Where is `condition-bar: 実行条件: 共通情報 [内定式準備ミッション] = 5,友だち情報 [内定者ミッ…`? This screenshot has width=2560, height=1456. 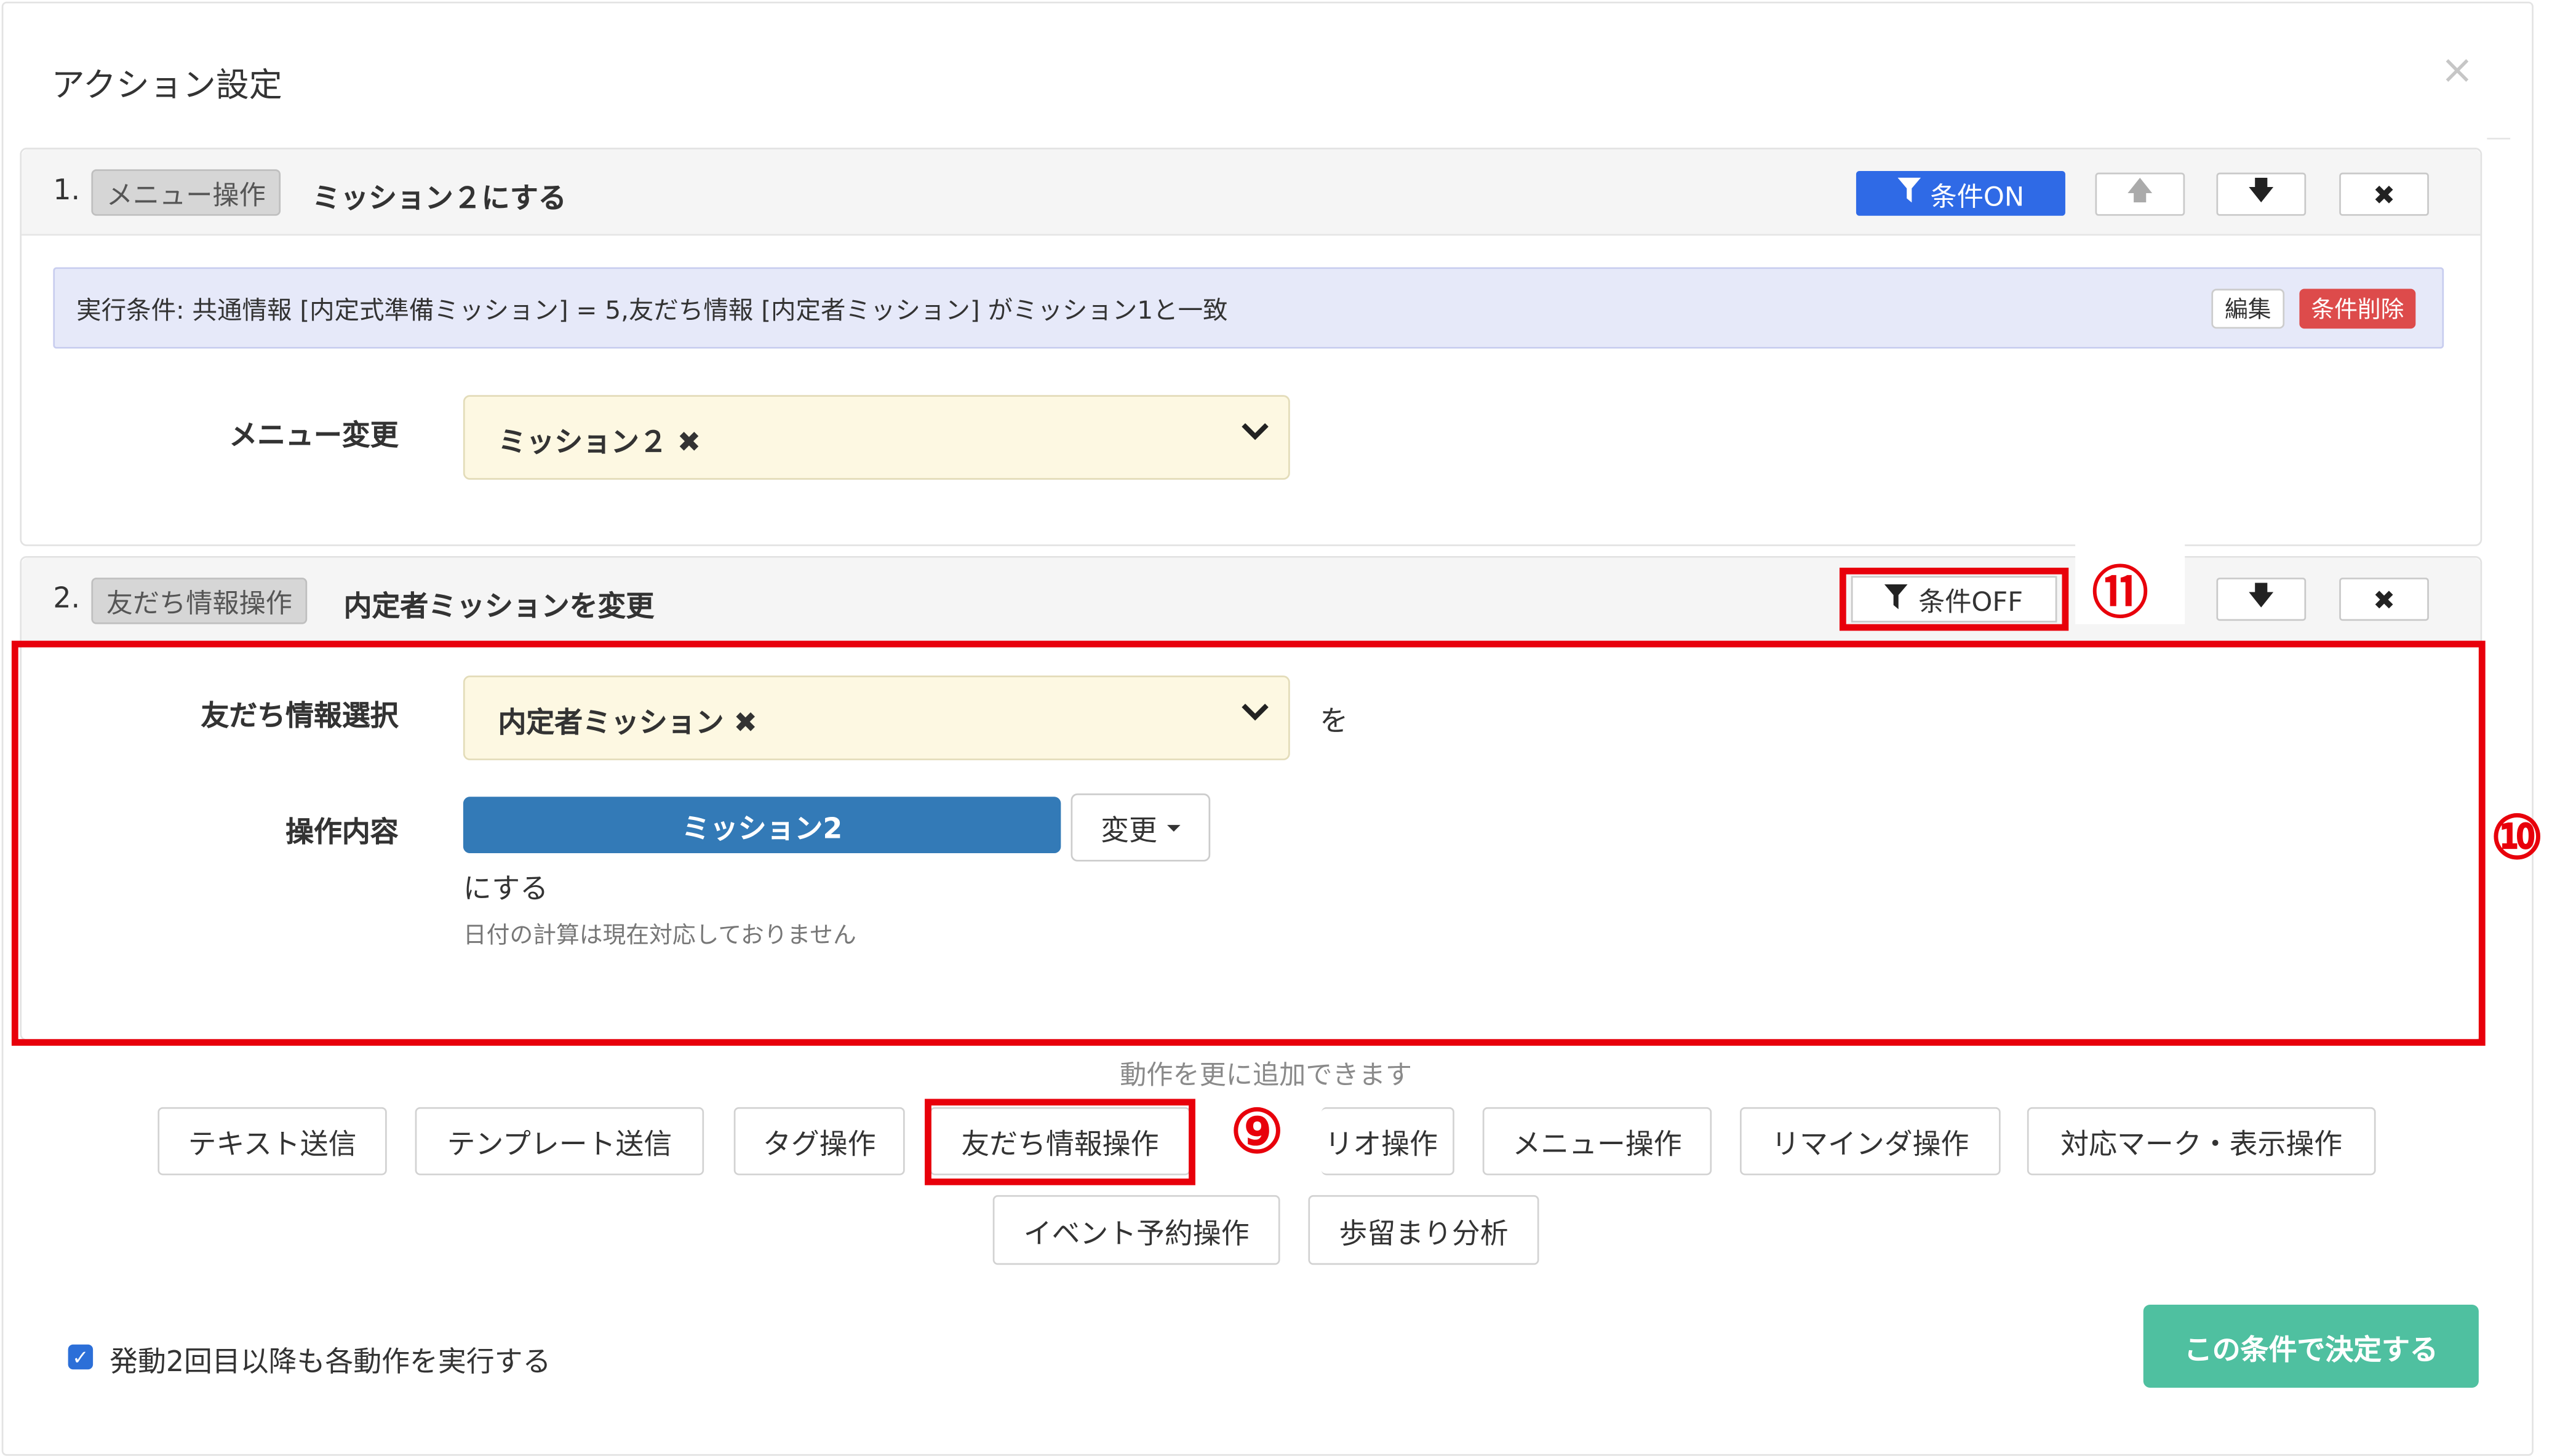 condition-bar: 実行条件: 共通情報 [内定式準備ミッション] = 5,友だち情報 [内定者ミッ… is located at coordinates (1248, 308).